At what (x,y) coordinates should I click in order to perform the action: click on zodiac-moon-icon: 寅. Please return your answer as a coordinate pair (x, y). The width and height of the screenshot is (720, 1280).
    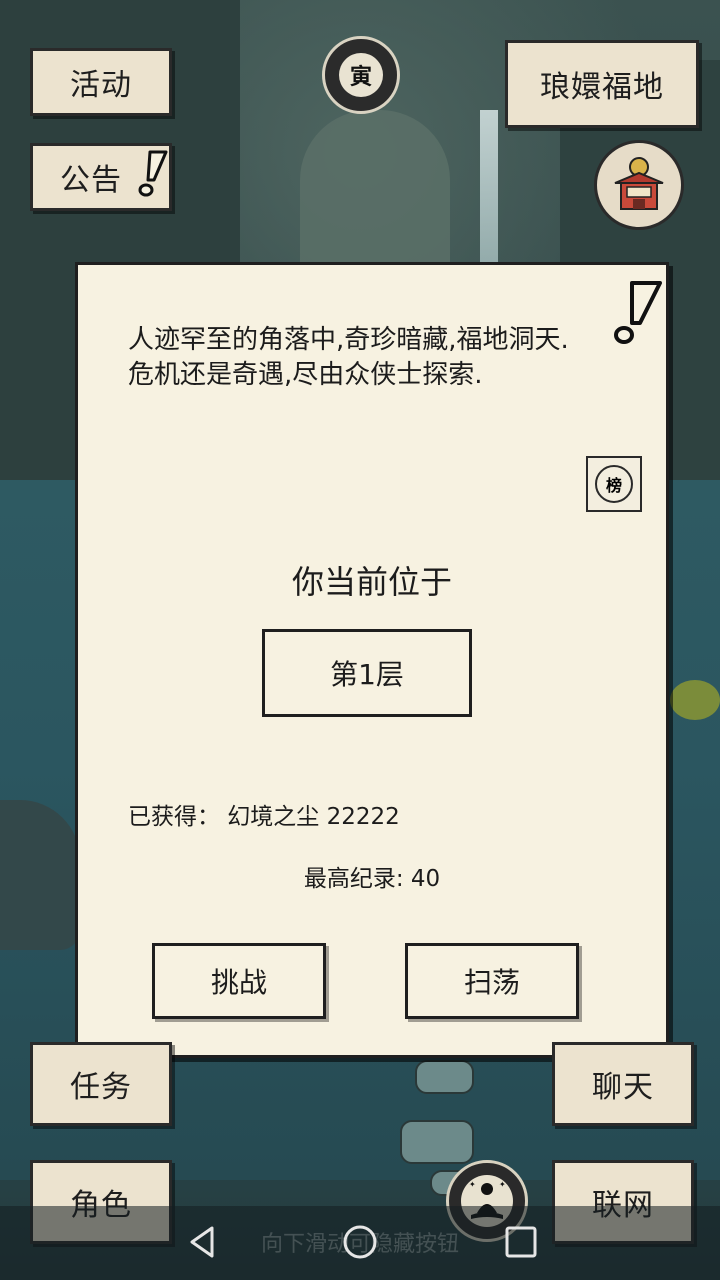
    Looking at the image, I should click on (361, 75).